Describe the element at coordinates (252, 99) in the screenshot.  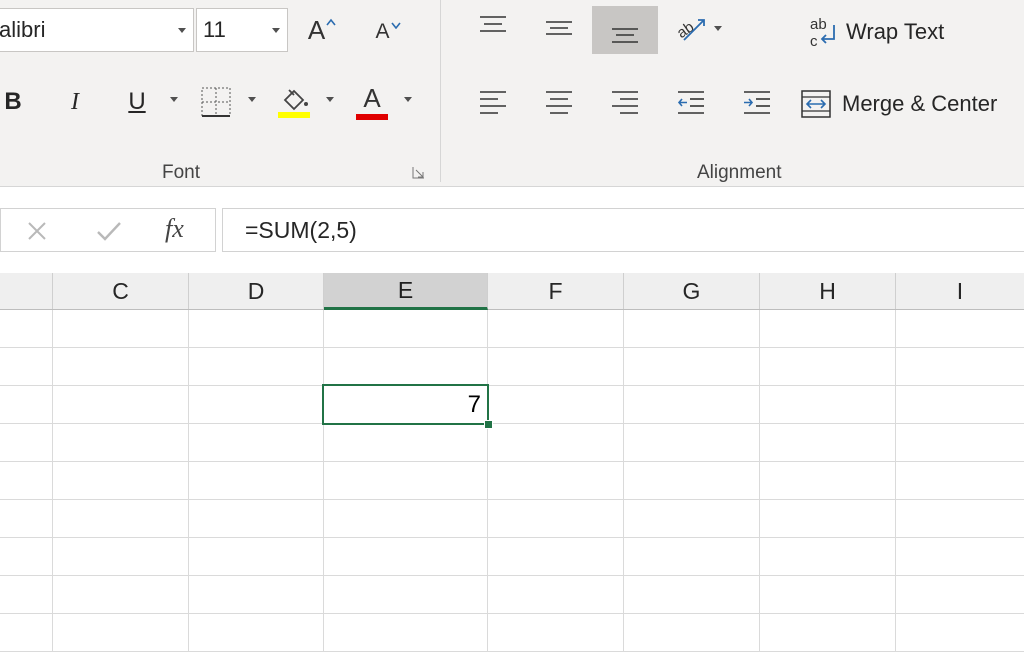
I see `borders-dropdown-icon` at that location.